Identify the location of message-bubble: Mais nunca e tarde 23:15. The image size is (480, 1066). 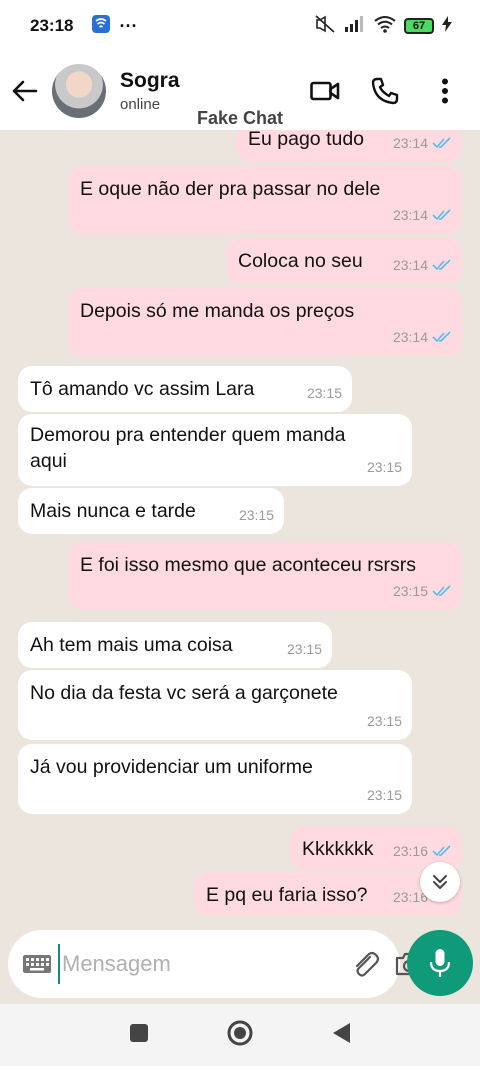
(151, 511).